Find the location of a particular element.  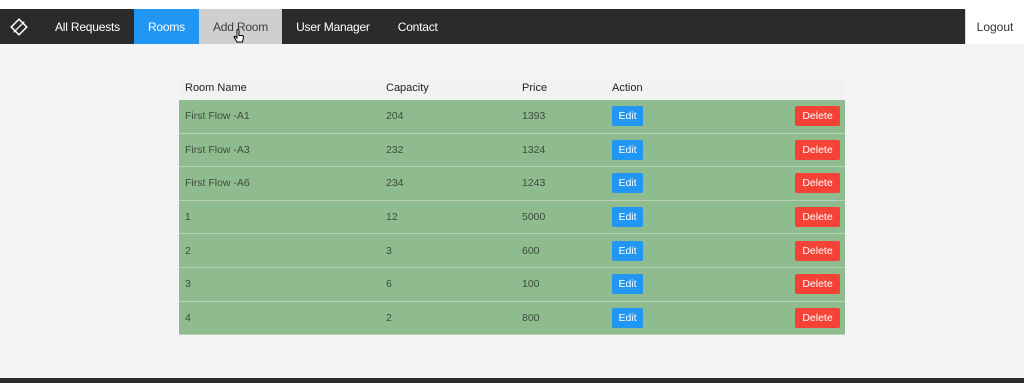

nav-item-all-requests: All Requests is located at coordinates (86, 26).